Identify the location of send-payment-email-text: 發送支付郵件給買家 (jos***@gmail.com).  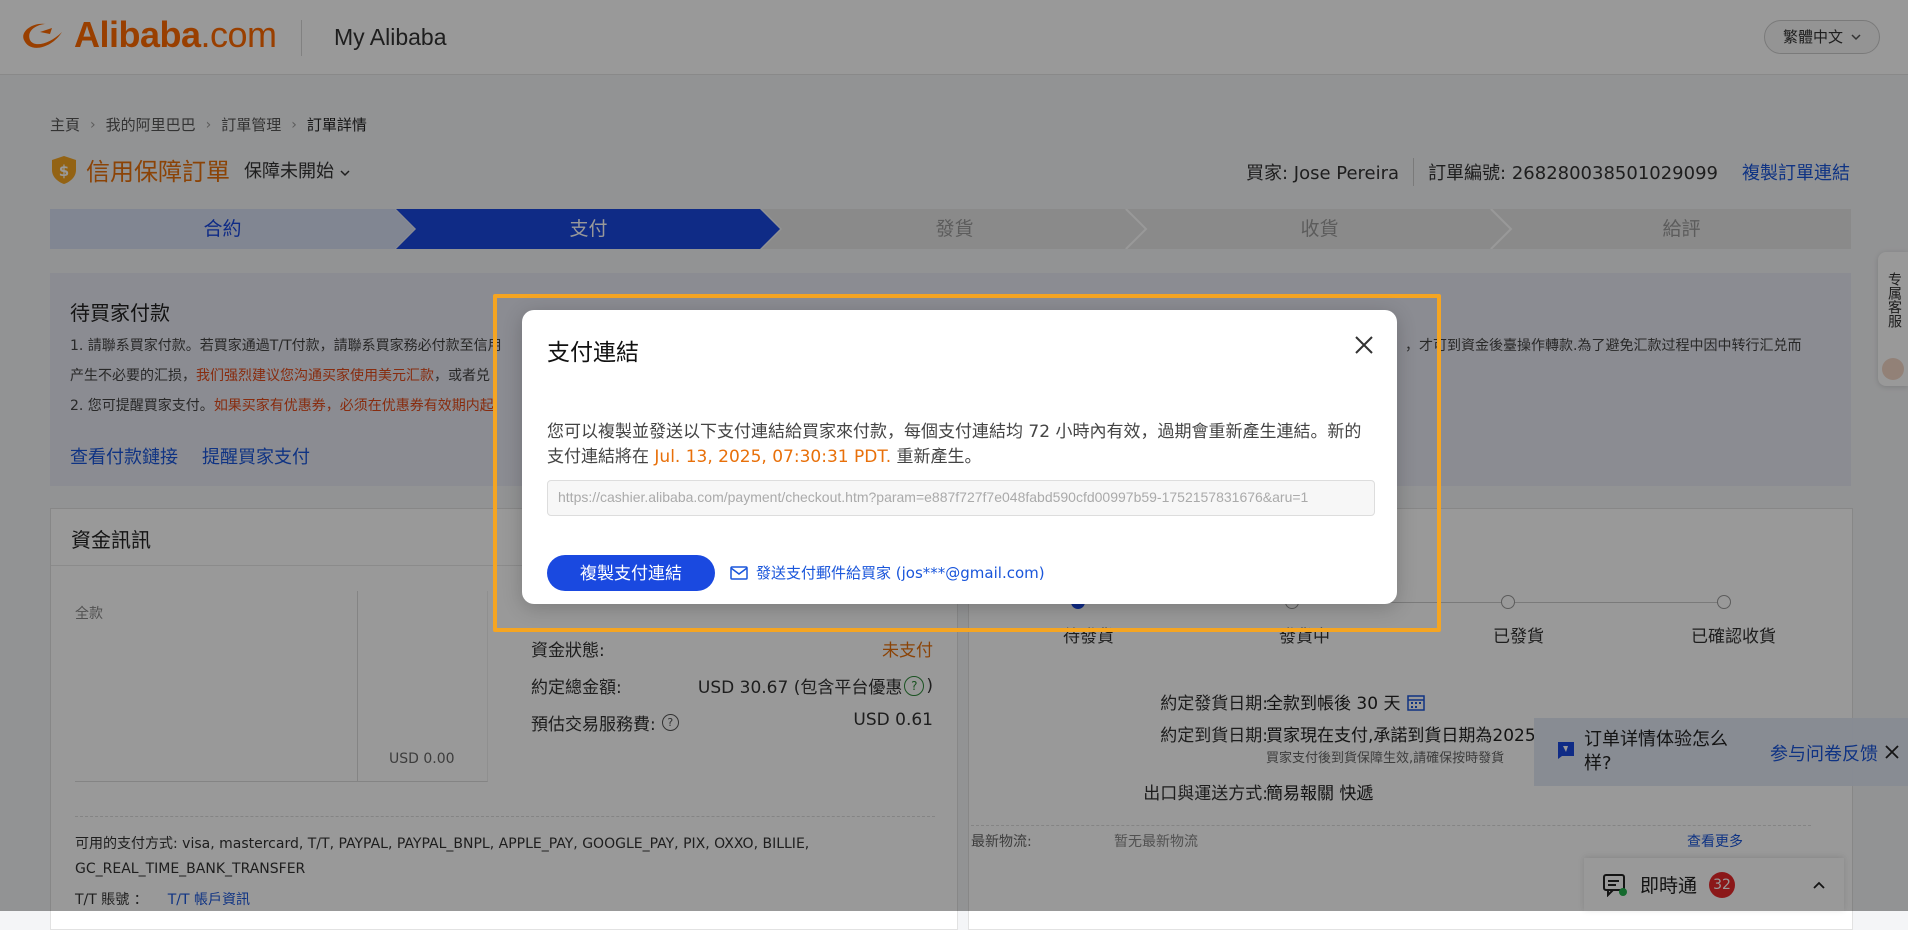
(900, 573).